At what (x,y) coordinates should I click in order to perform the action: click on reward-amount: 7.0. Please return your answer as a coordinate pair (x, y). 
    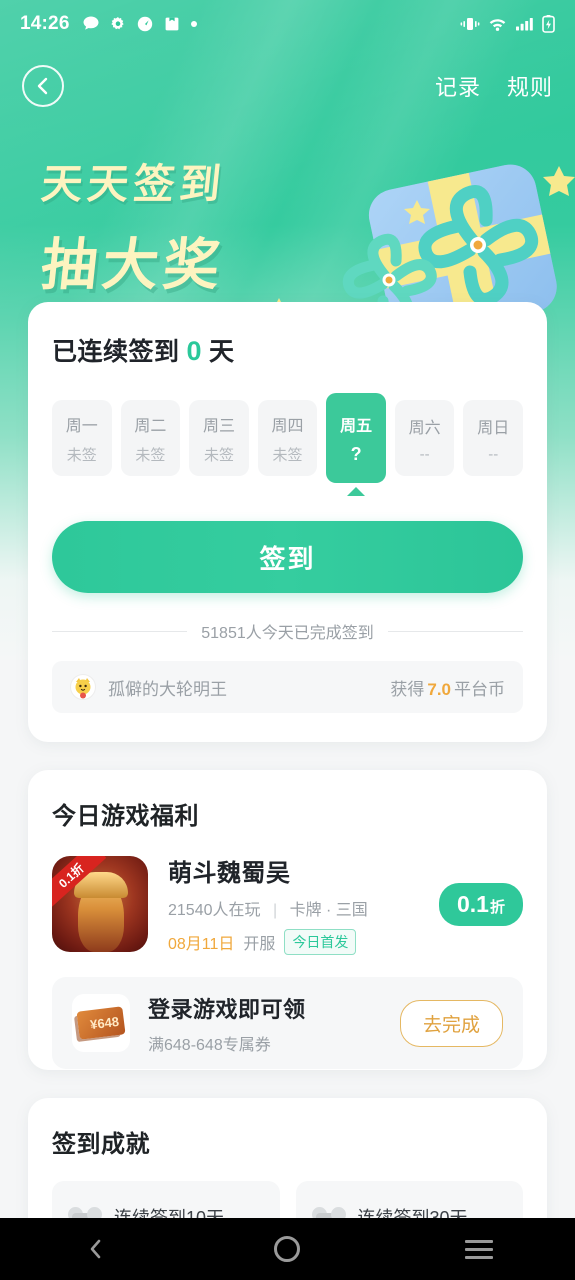
    Looking at the image, I should click on (439, 689).